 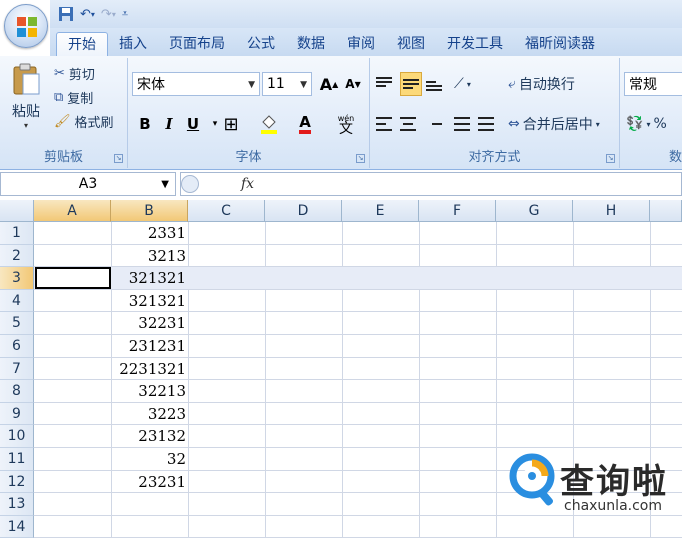 What do you see at coordinates (226, 211) in the screenshot?
I see `column-header-c: C` at bounding box center [226, 211].